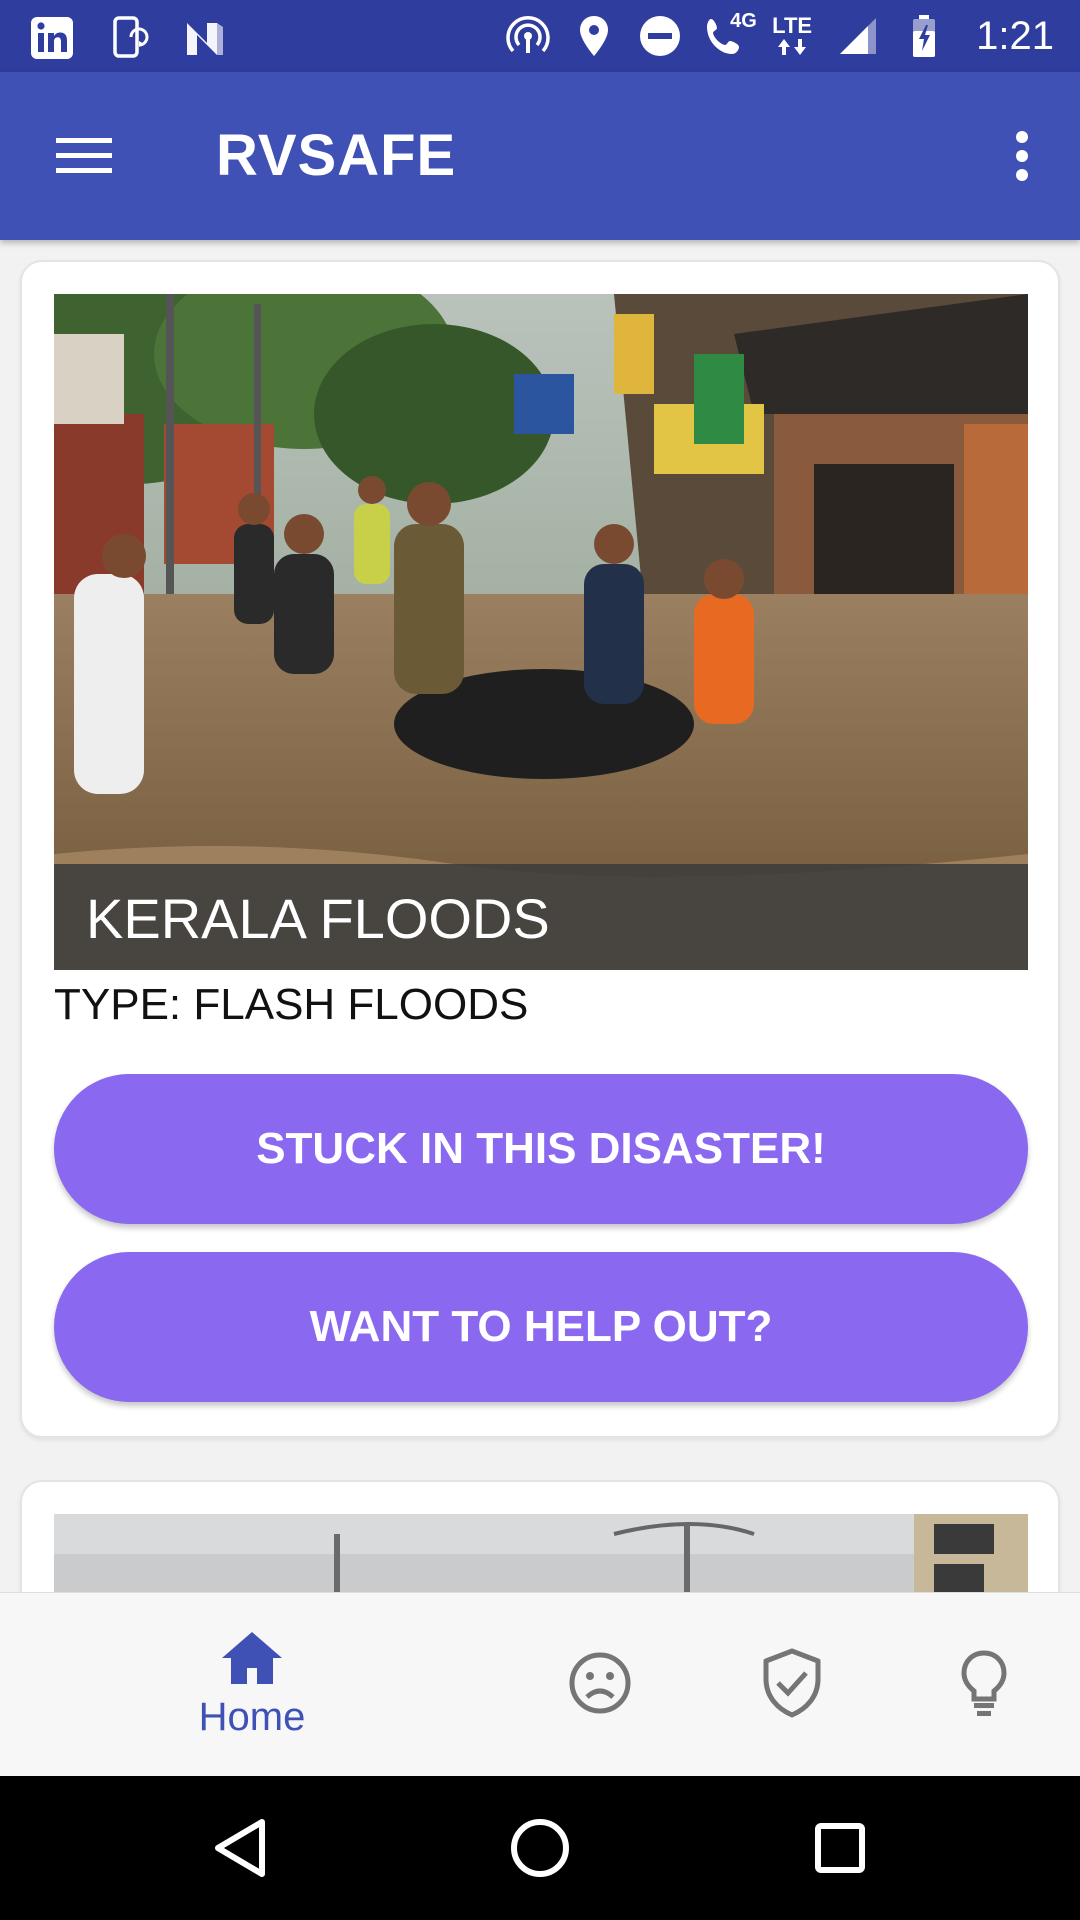 The image size is (1080, 1920). What do you see at coordinates (52, 38) in the screenshot?
I see `linkedin-icon` at bounding box center [52, 38].